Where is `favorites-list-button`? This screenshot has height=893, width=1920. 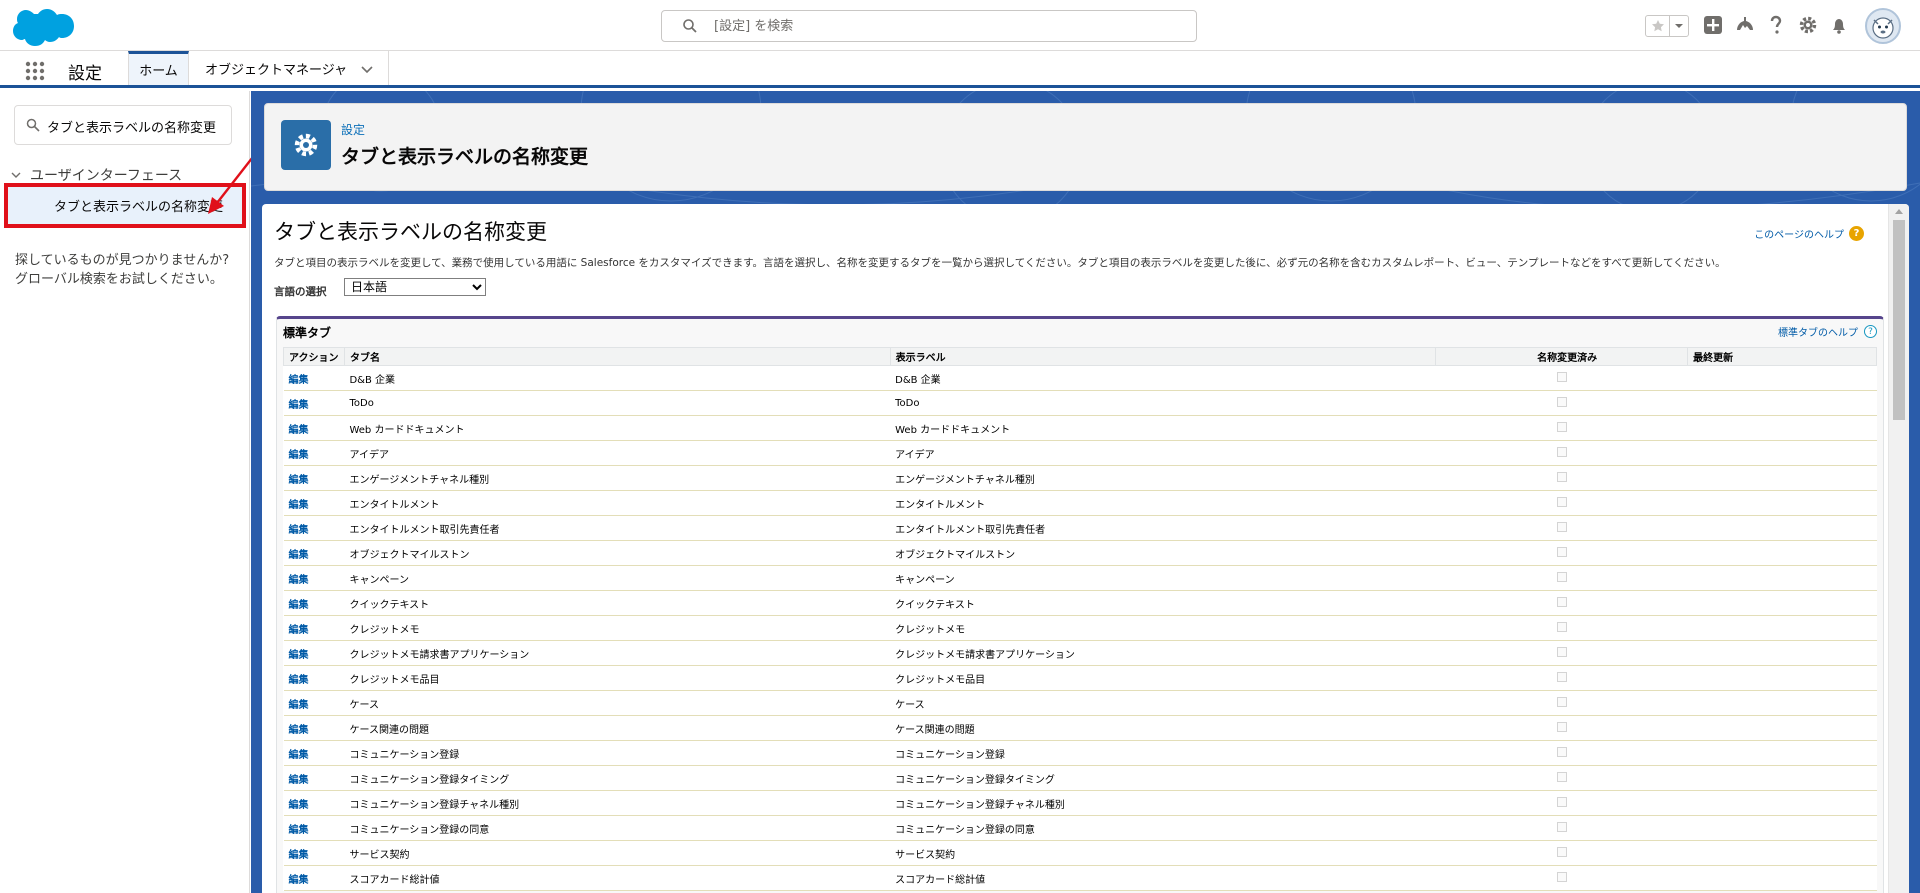 favorites-list-button is located at coordinates (1679, 26).